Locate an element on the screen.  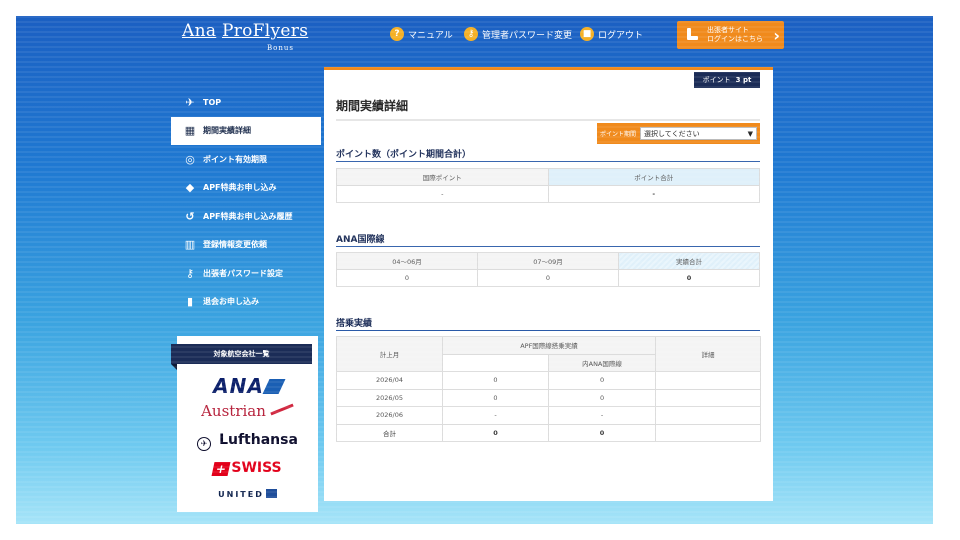
table-header: 詳細 is located at coordinates (708, 354).